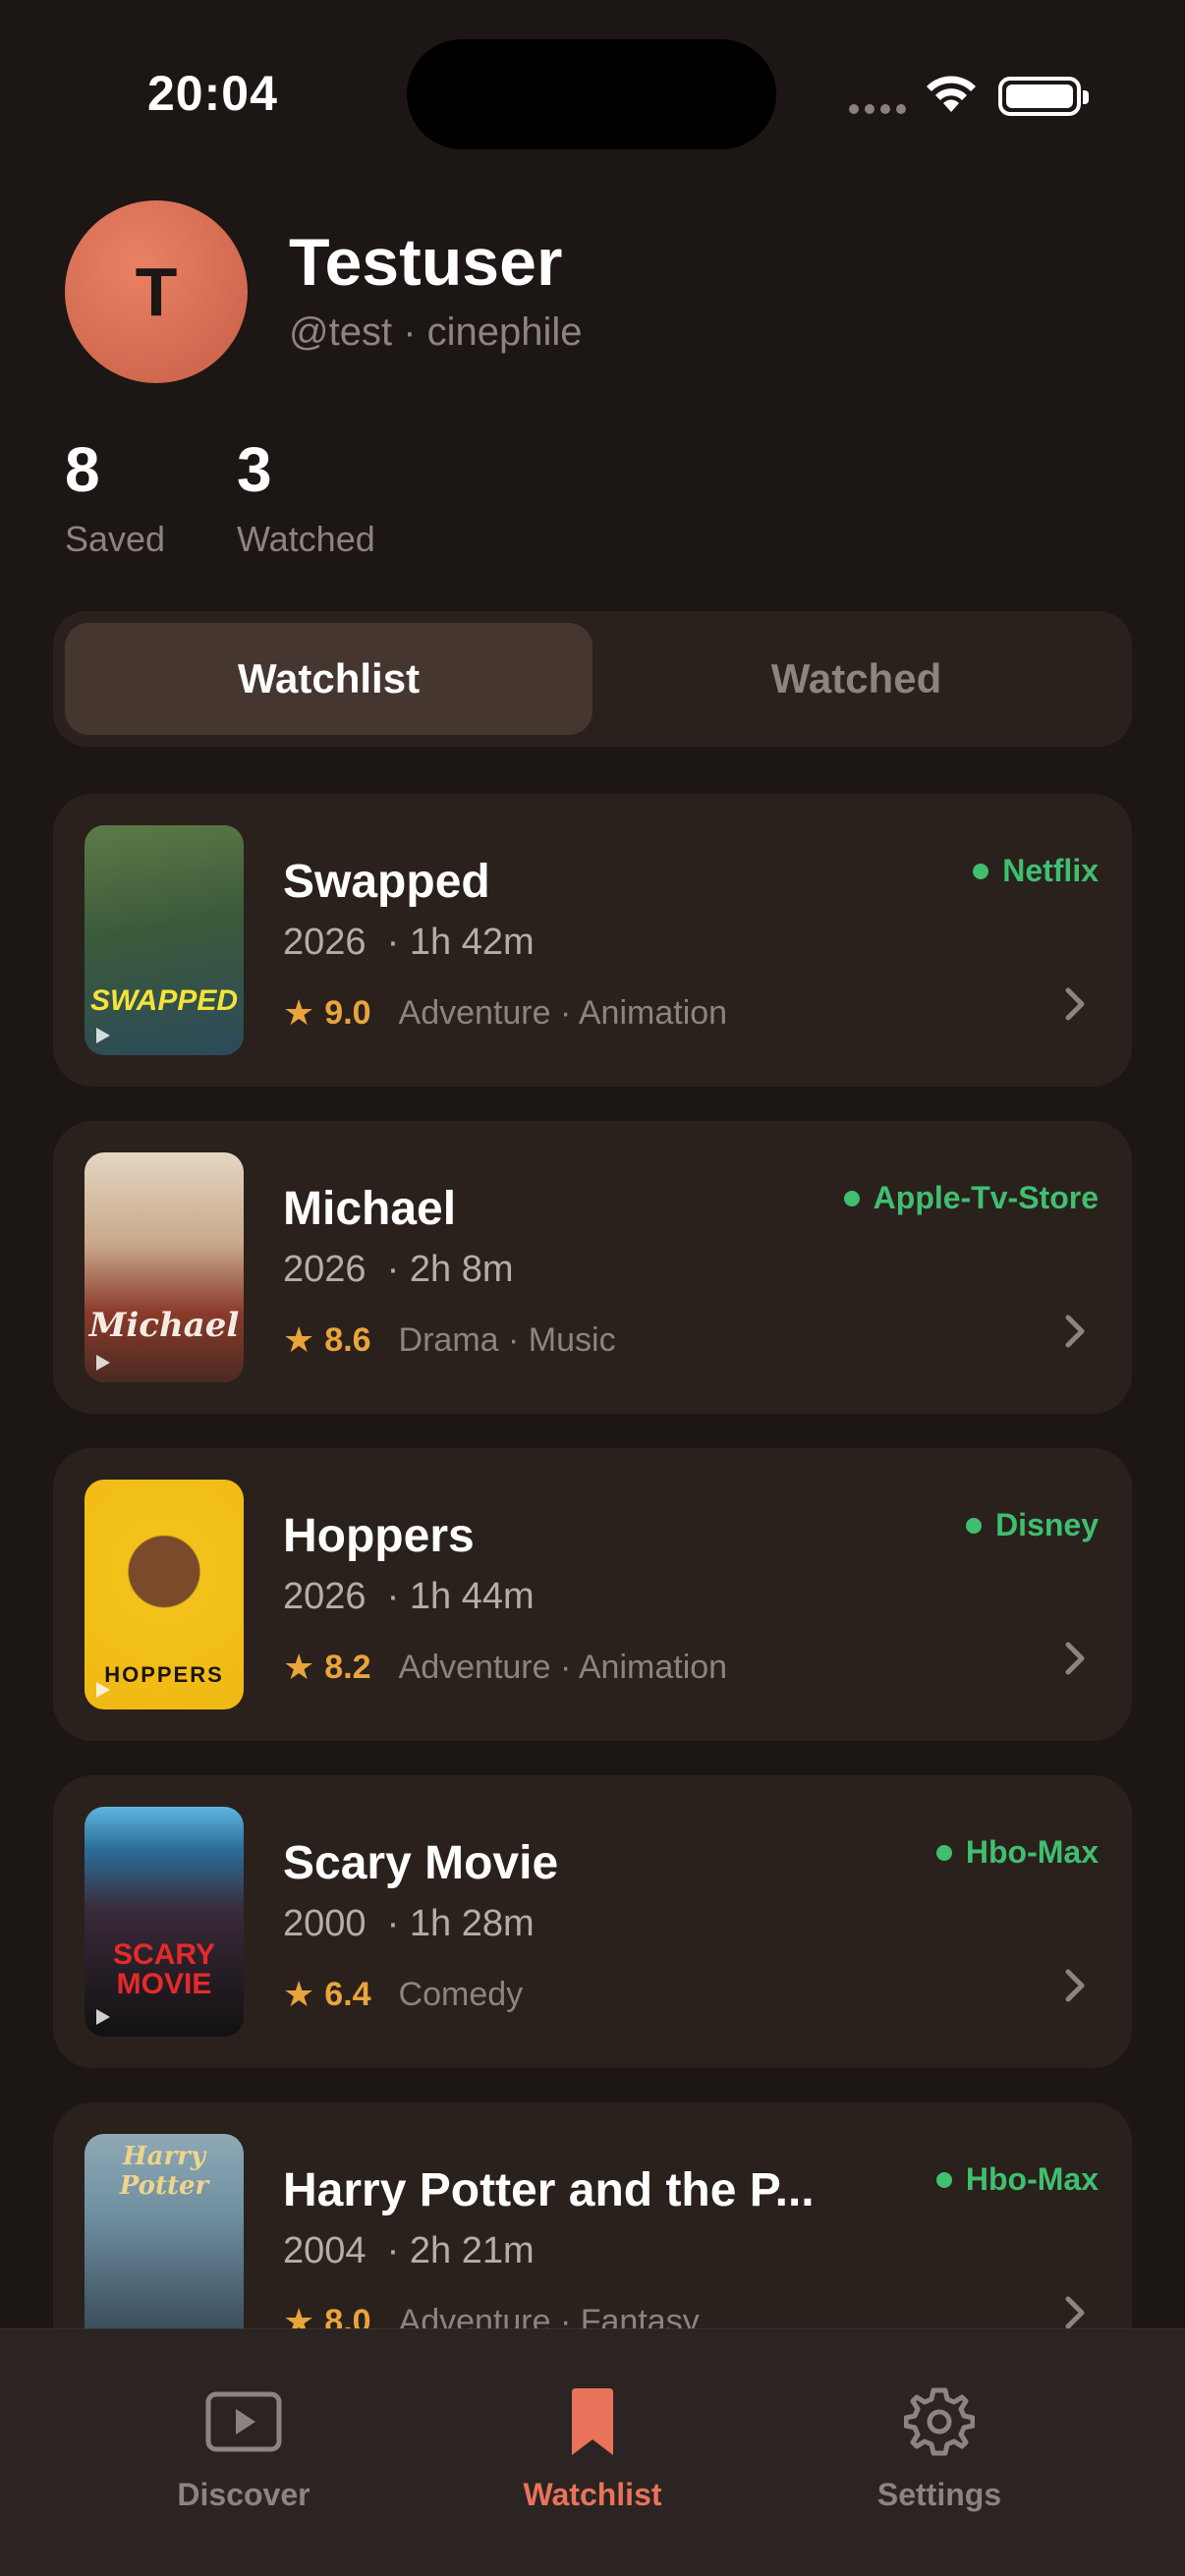  Describe the element at coordinates (461, 942) in the screenshot. I see `movie-runtime: · 1h 42m` at that location.